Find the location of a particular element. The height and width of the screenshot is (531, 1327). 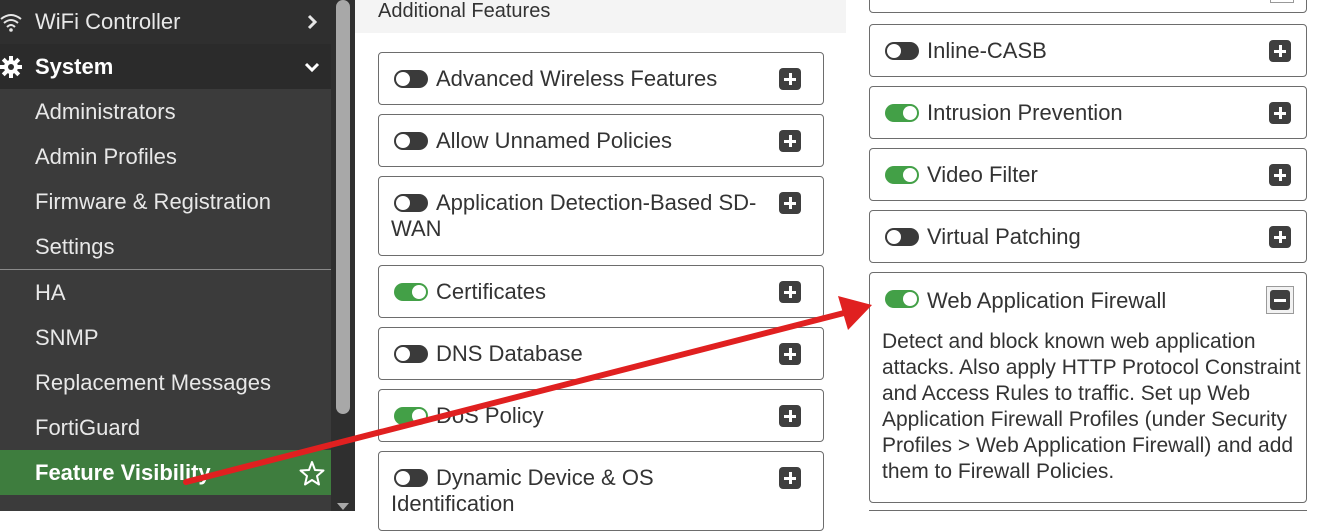

feature-label: Virtual Patching is located at coordinates (1004, 236).